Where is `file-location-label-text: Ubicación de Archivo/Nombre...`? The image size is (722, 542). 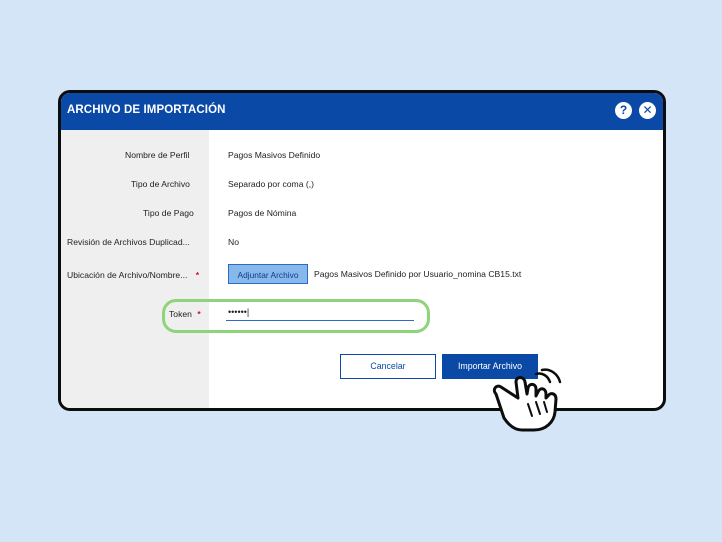
file-location-label-text: Ubicación de Archivo/Nombre... is located at coordinates (127, 275).